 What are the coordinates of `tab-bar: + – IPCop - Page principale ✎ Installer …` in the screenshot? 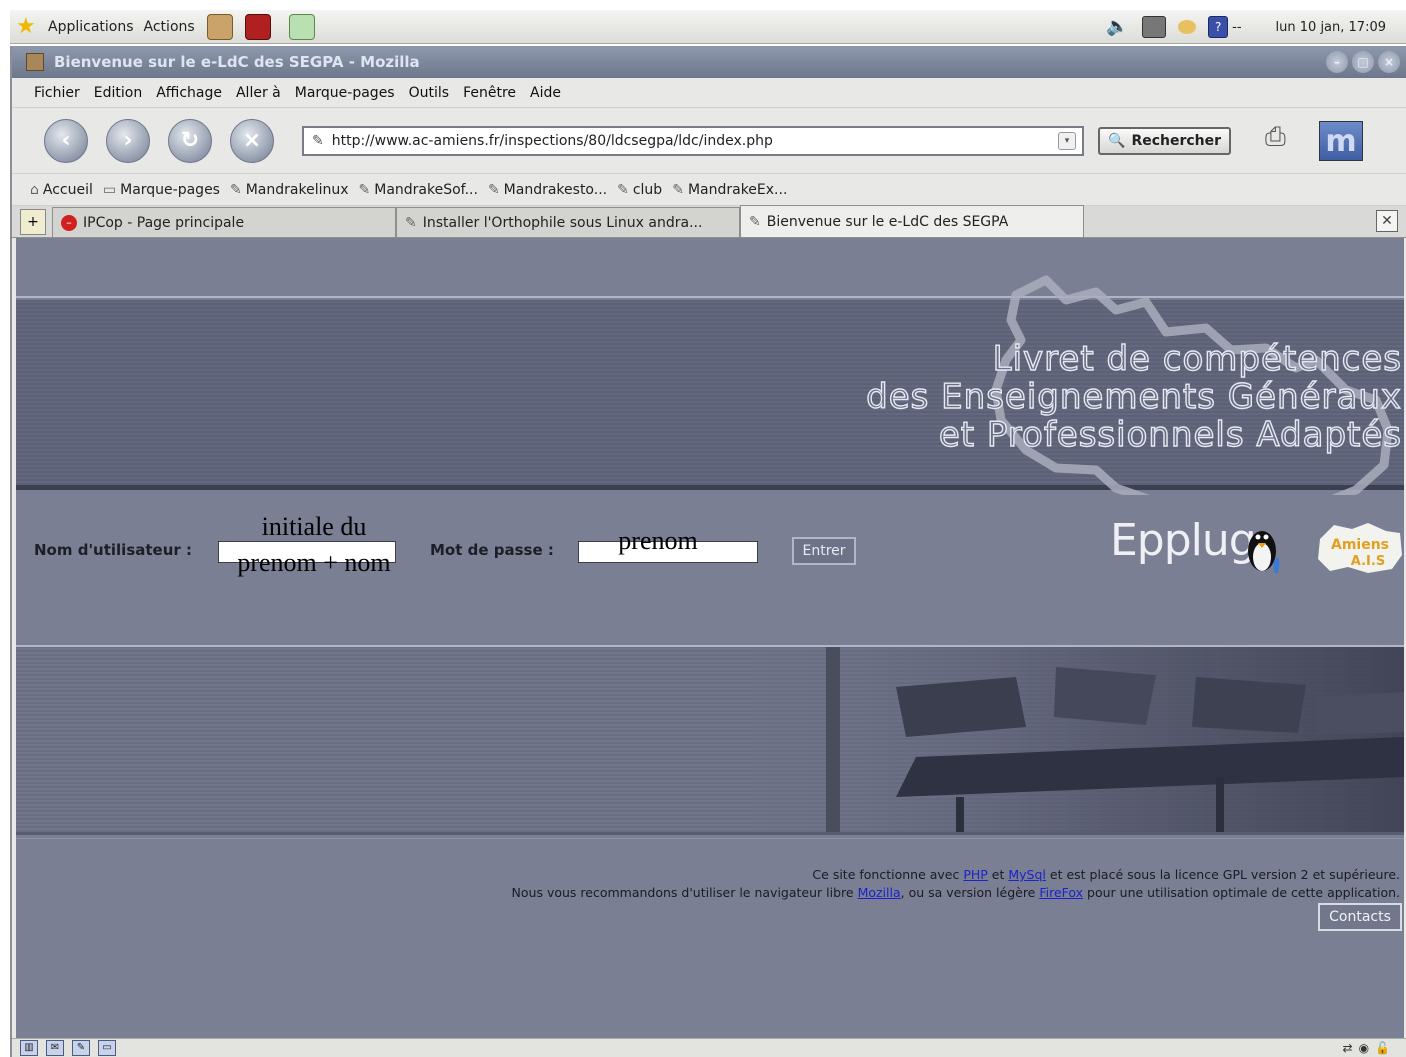 It's located at (709, 221).